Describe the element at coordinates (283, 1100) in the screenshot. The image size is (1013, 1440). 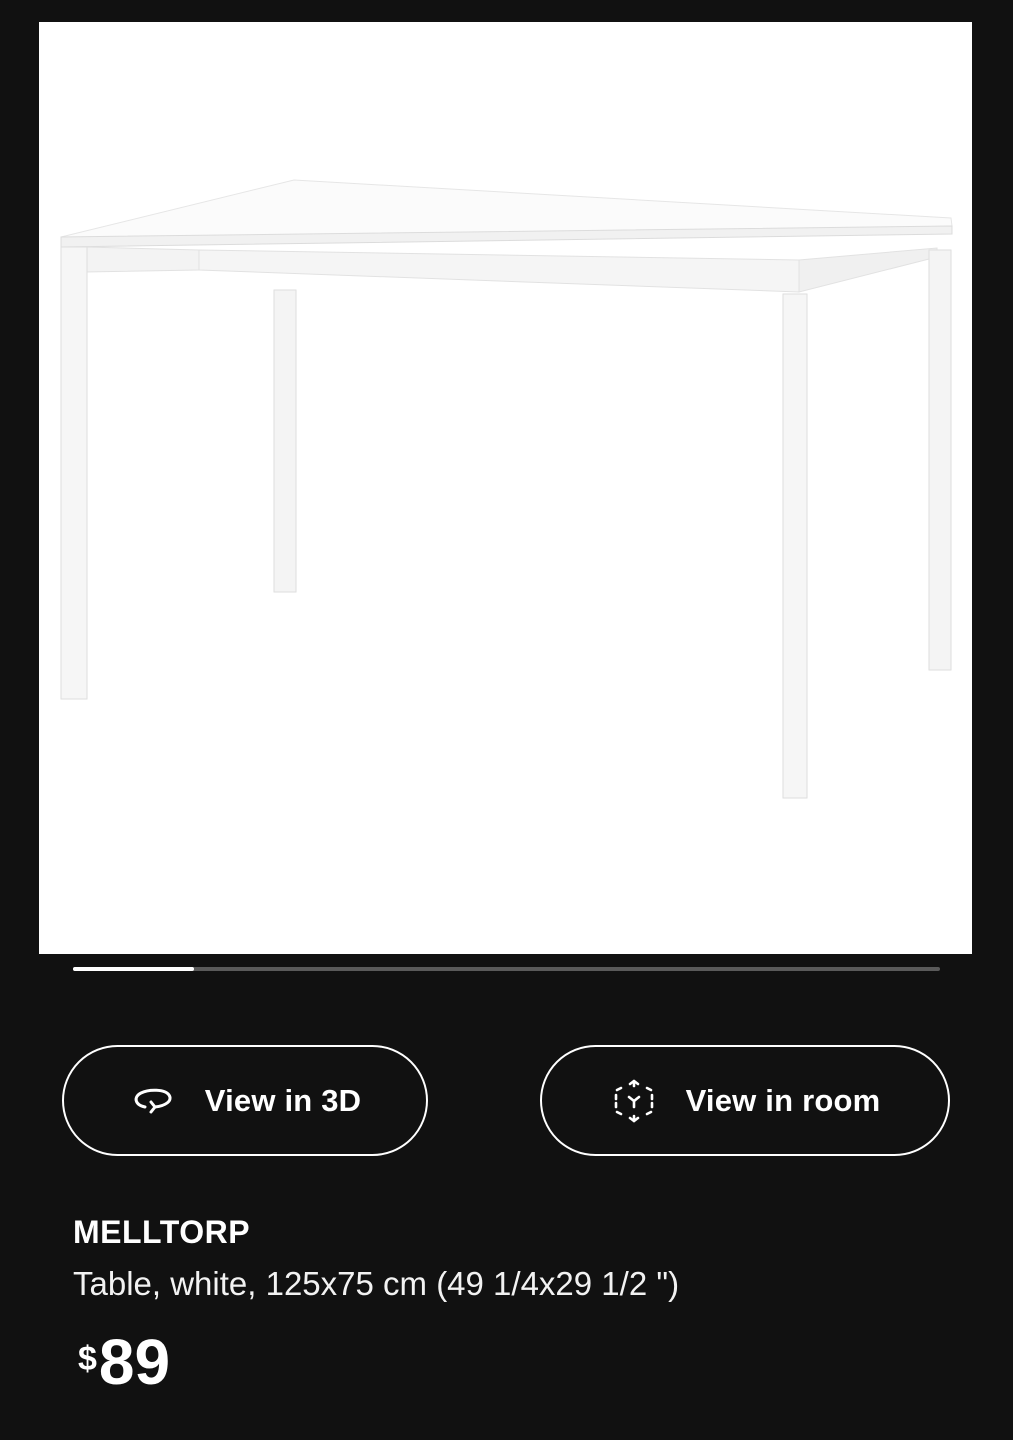
I see `view-in-3d-label: View in 3D` at that location.